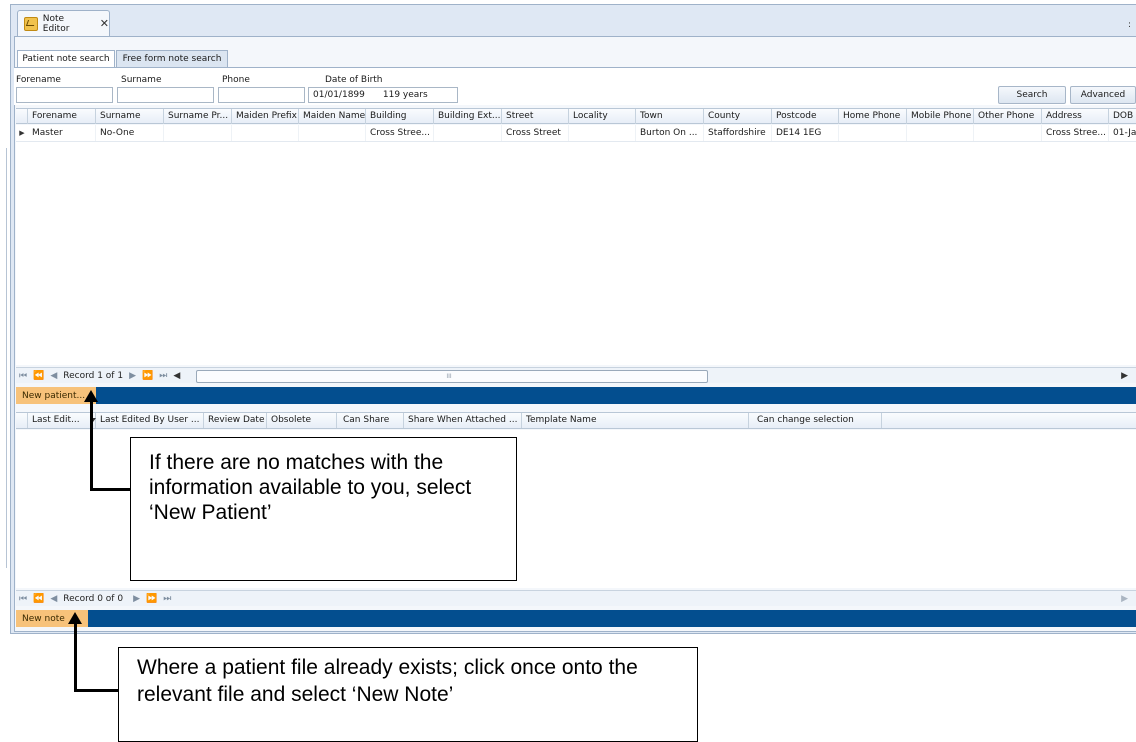 The image size is (1136, 742). What do you see at coordinates (940, 133) in the screenshot?
I see `cell-mobile-phone` at bounding box center [940, 133].